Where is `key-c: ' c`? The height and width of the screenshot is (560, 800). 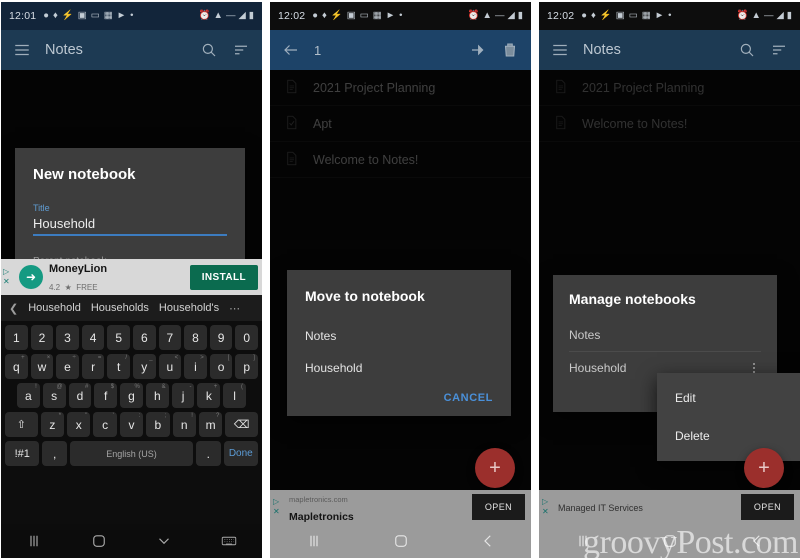 key-c: ' c is located at coordinates (105, 424).